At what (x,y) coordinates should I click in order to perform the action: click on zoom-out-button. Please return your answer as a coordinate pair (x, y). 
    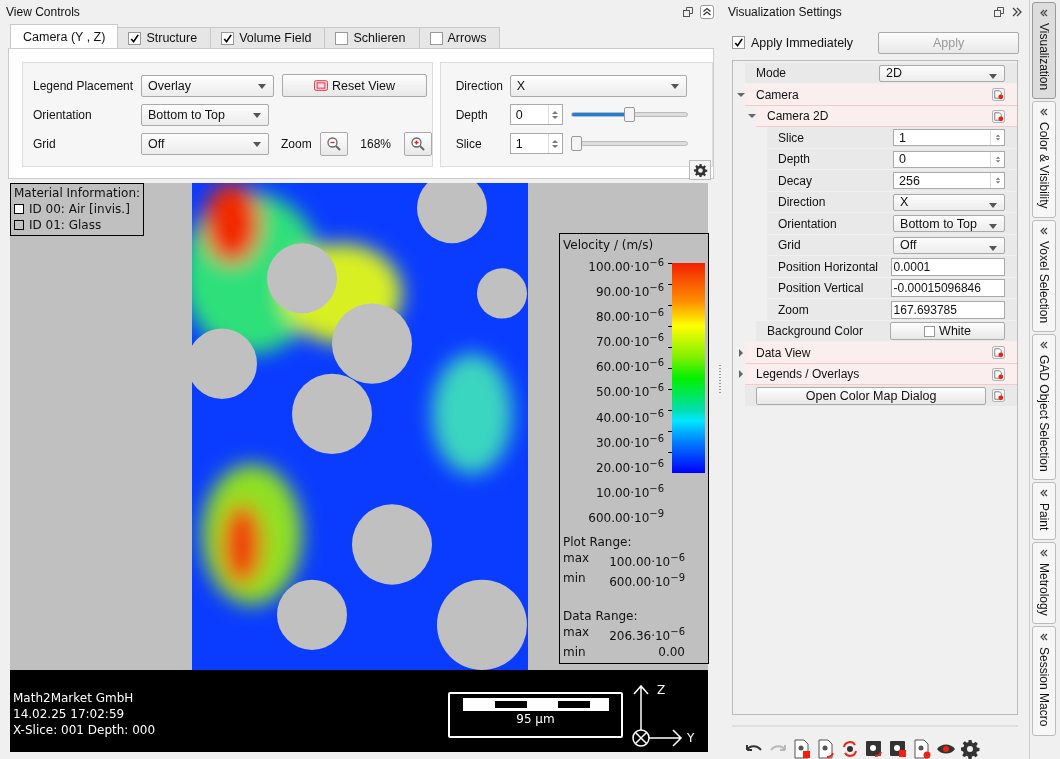
    Looking at the image, I should click on (333, 143).